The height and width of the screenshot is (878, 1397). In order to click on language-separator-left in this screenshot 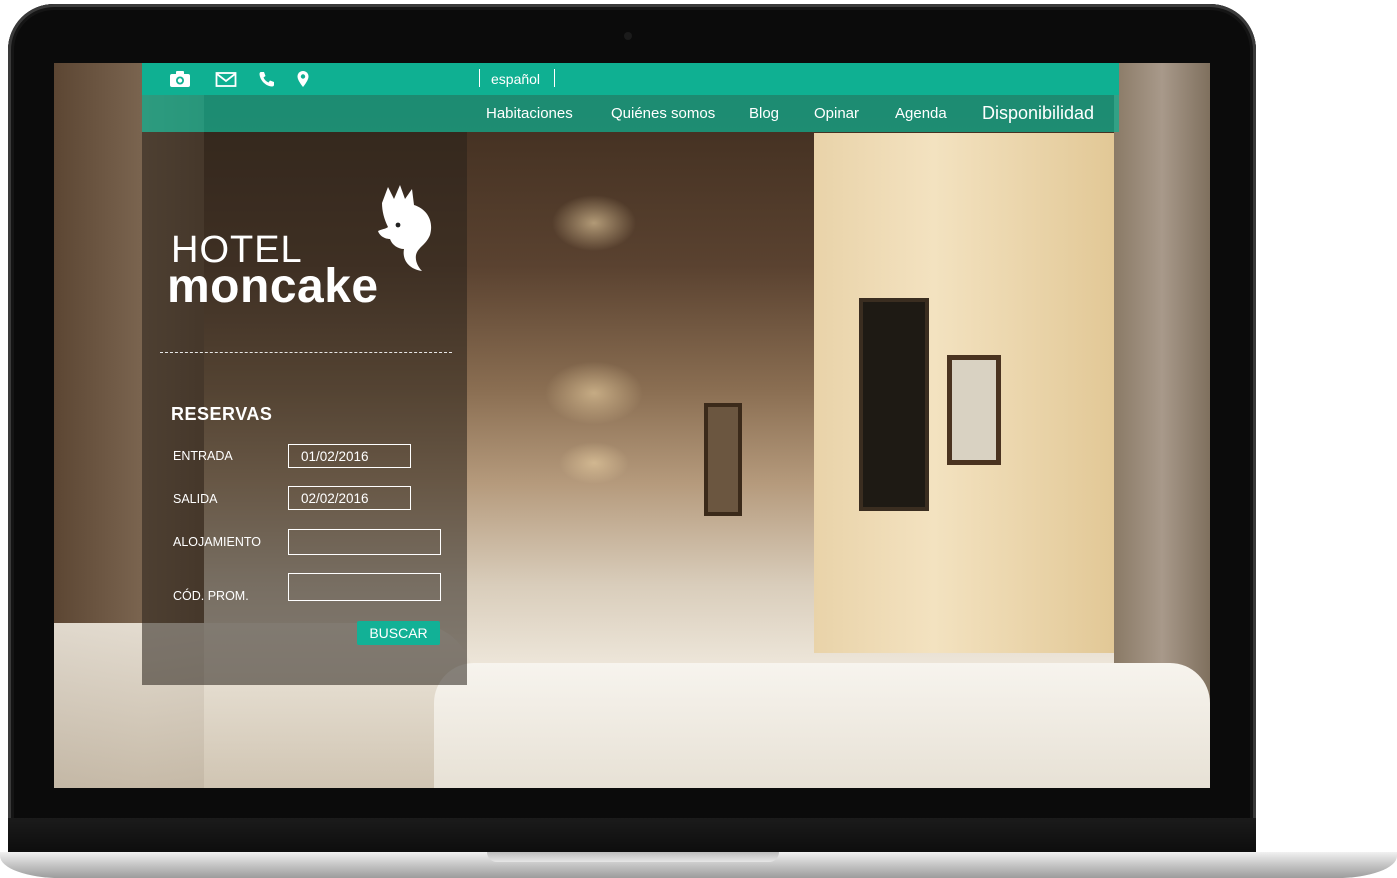, I will do `click(479, 78)`.